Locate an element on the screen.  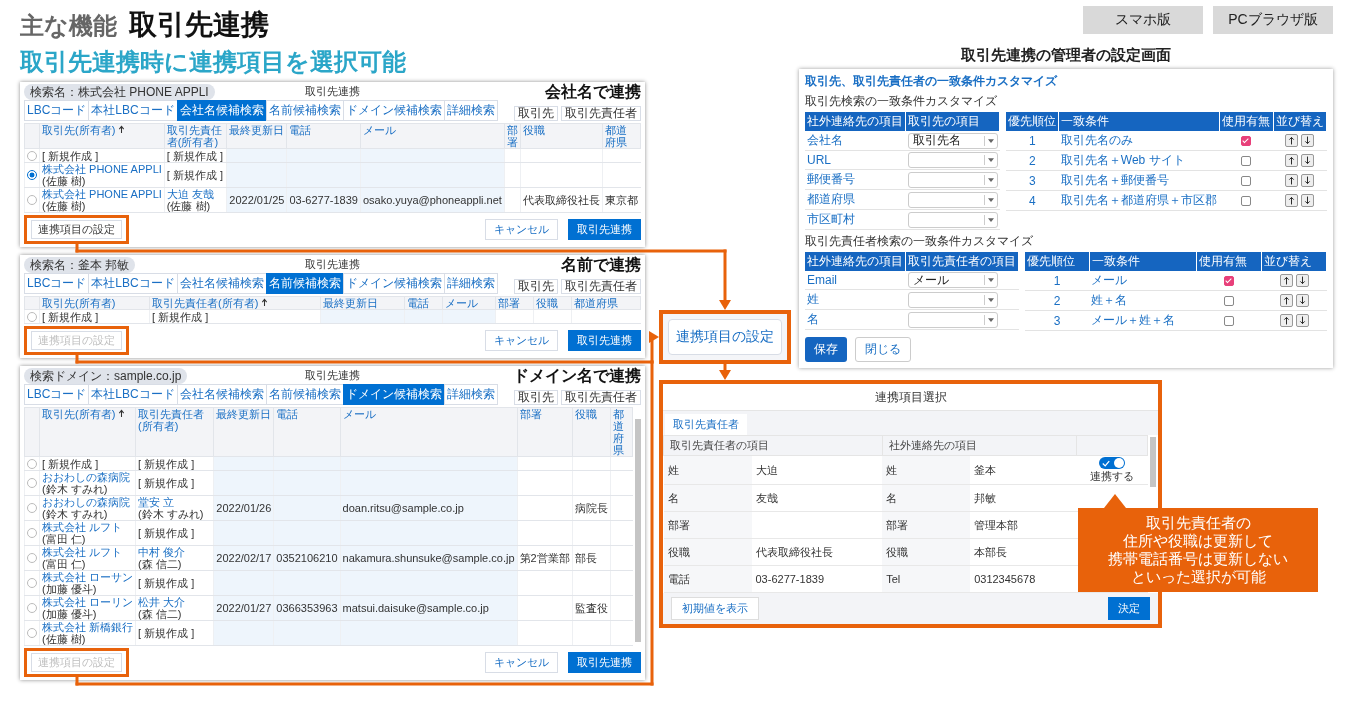
link-cell: 松井 大介 (森 信二) is located at coordinates (175, 608).